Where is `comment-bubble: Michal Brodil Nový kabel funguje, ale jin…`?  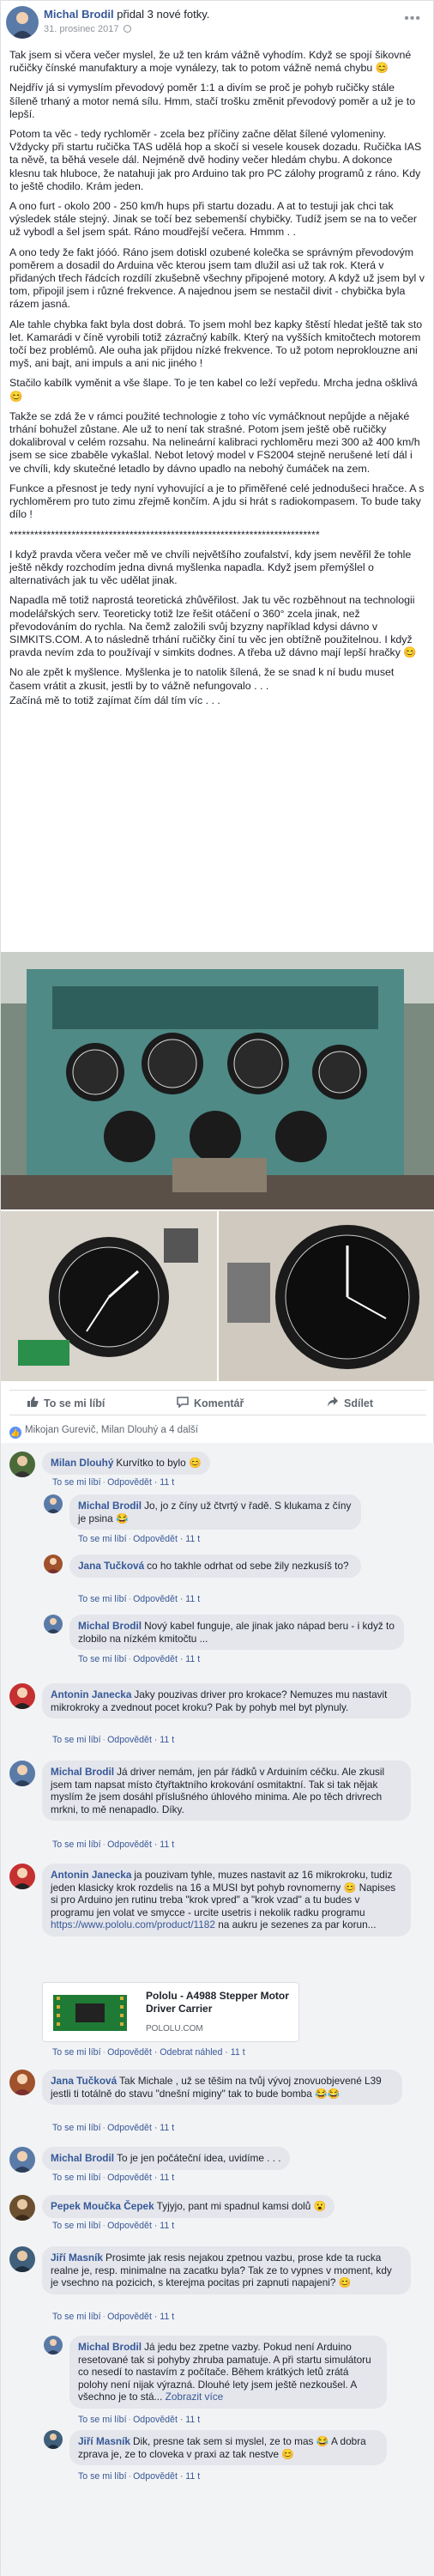 comment-bubble: Michal Brodil Nový kabel funguje, ale jin… is located at coordinates (236, 1633).